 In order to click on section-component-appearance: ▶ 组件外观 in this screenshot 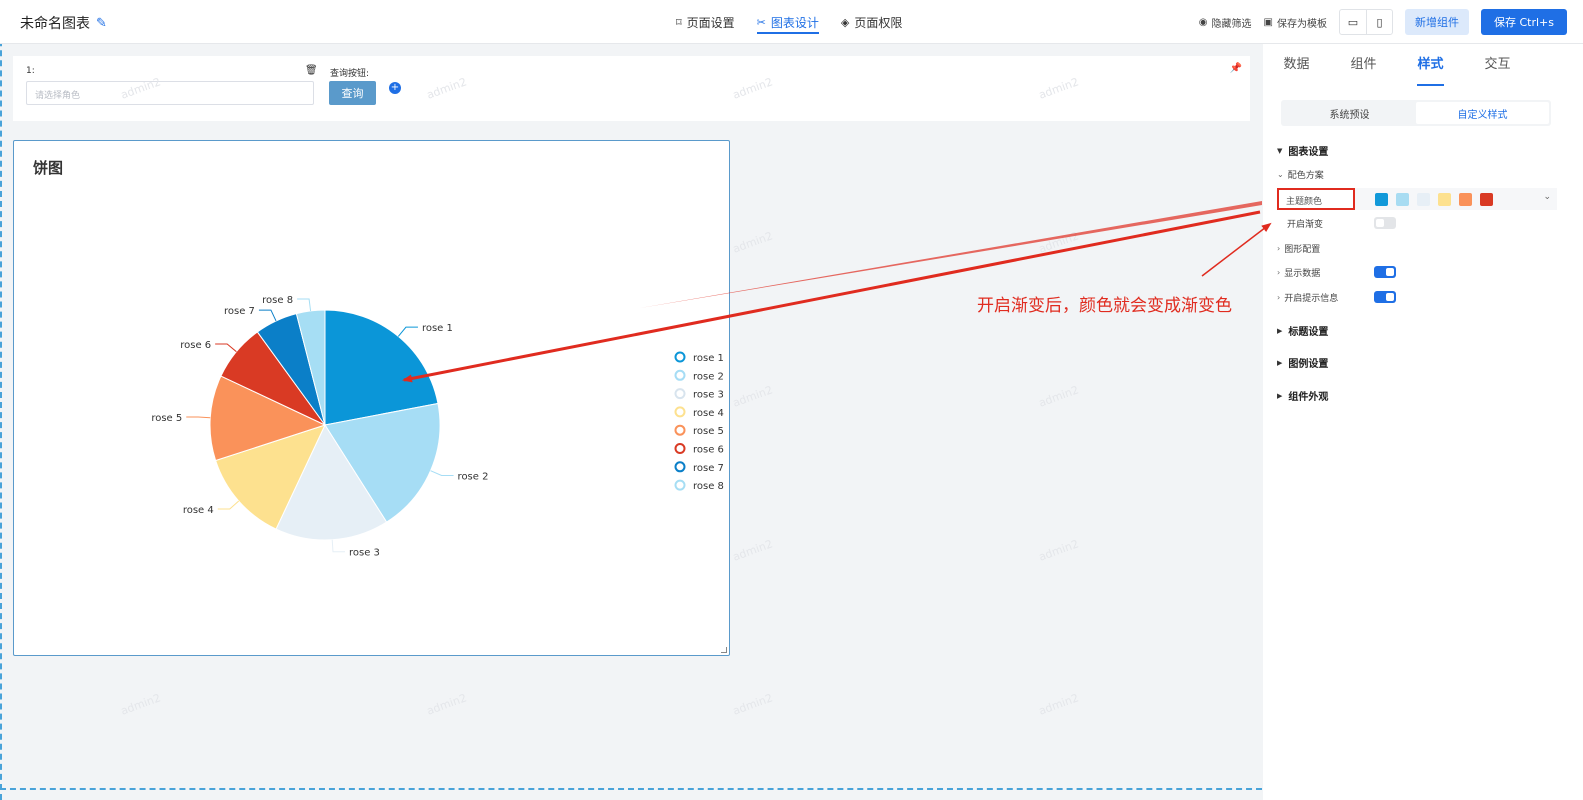, I will do `click(1303, 396)`.